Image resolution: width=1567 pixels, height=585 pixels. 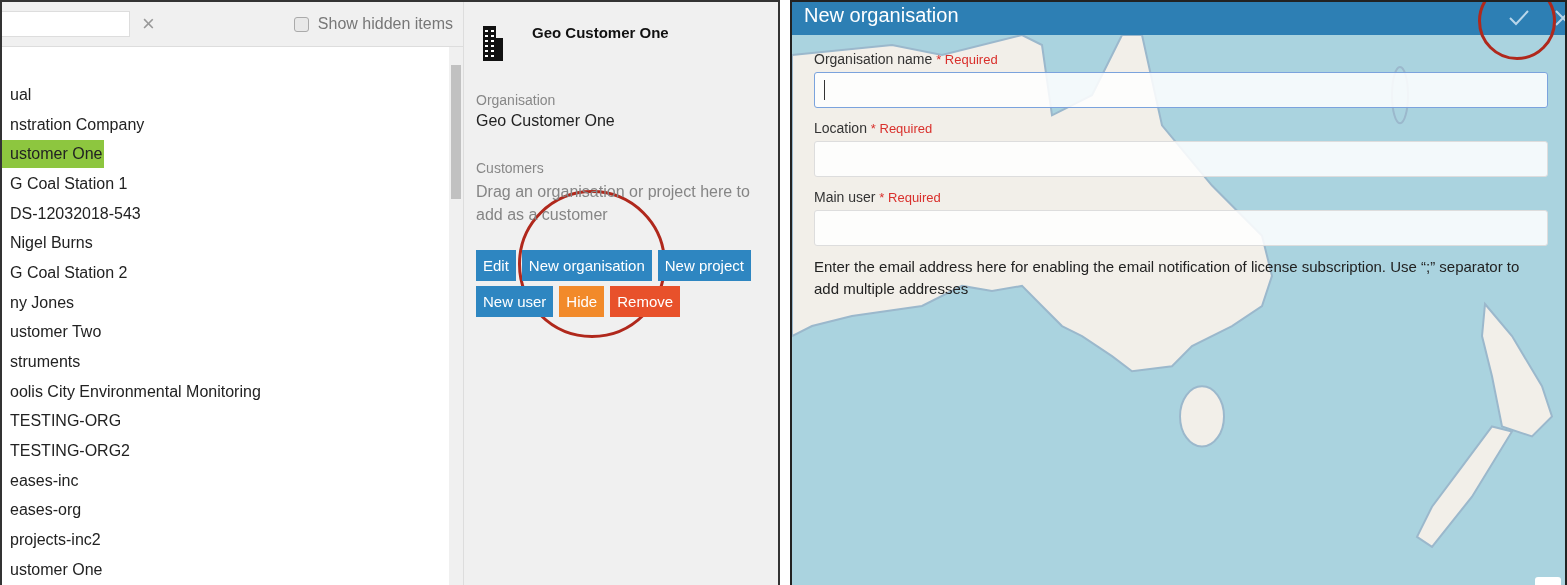 I want to click on help-text: Enter the email address here for enabling the email notification of license subscription. Use “;” separator to add multiple addresses, so click(x=1167, y=278).